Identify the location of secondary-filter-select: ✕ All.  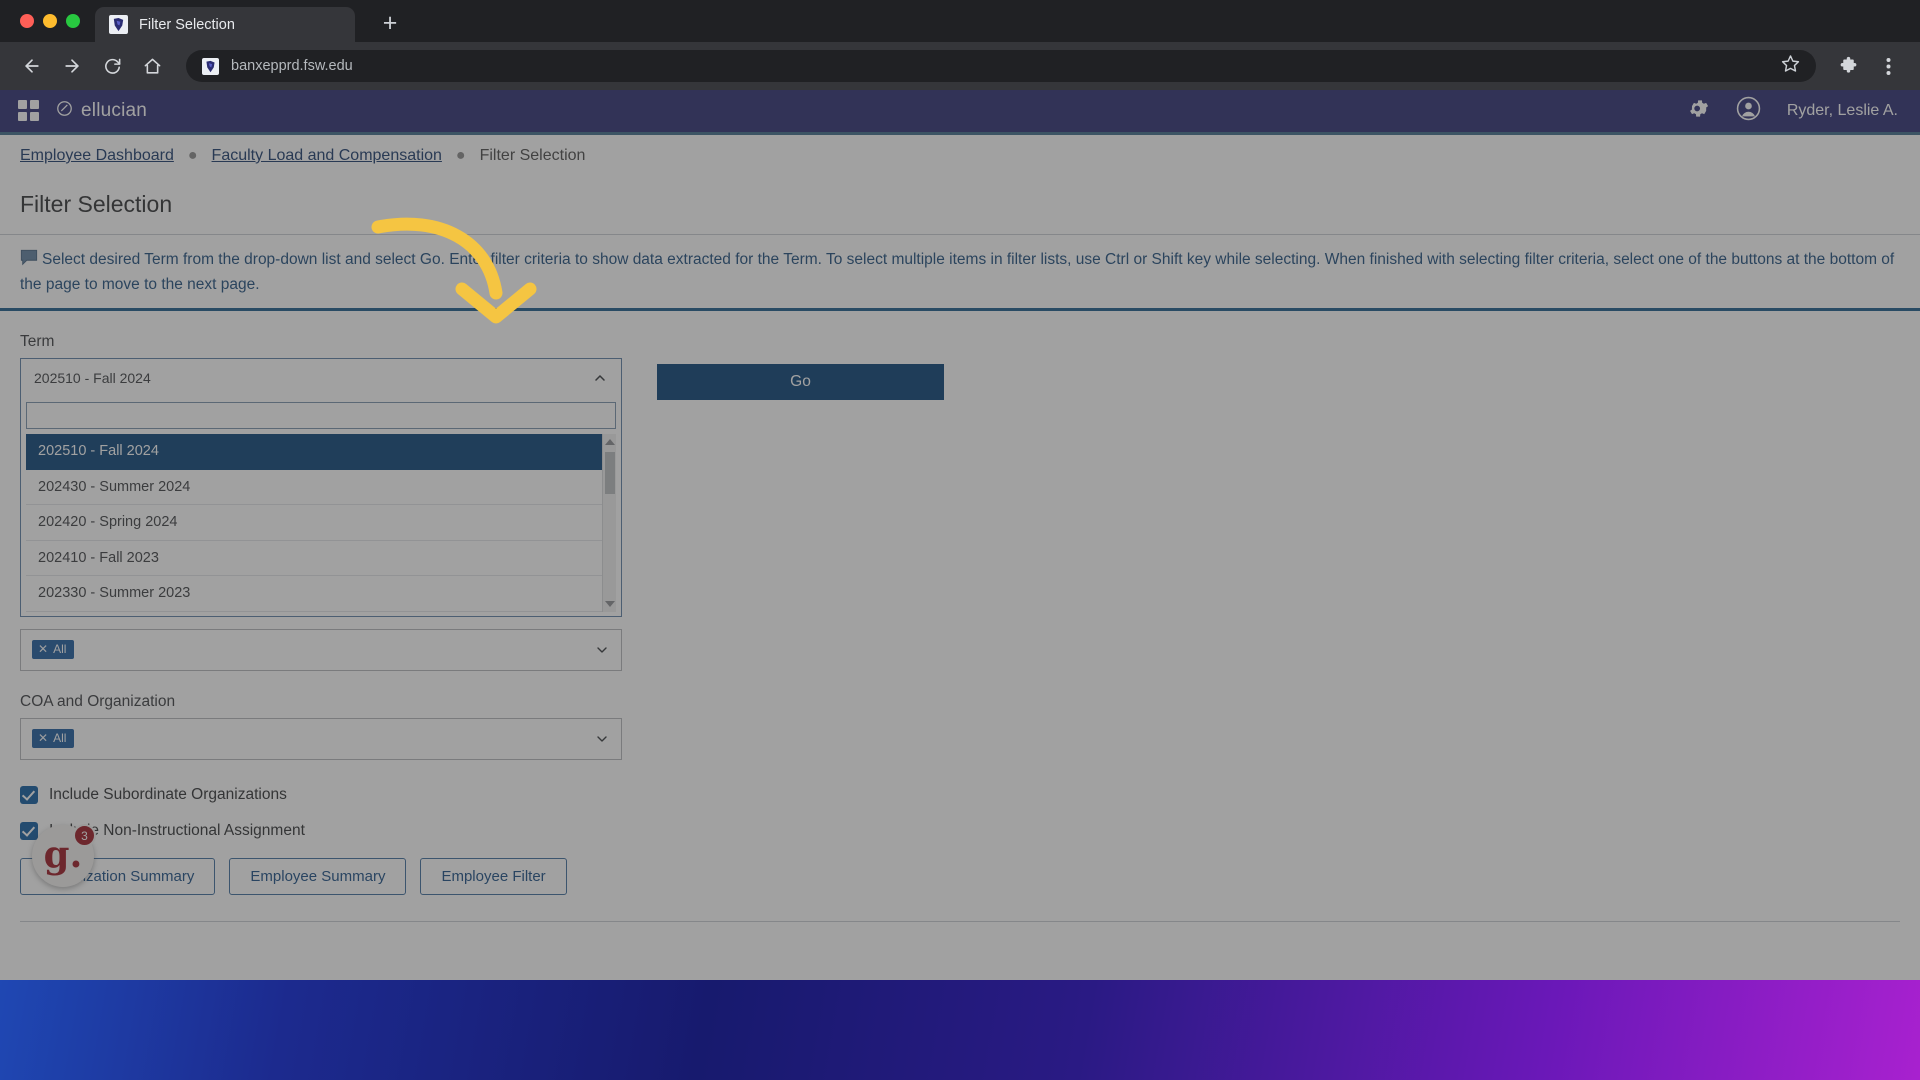
(321, 649).